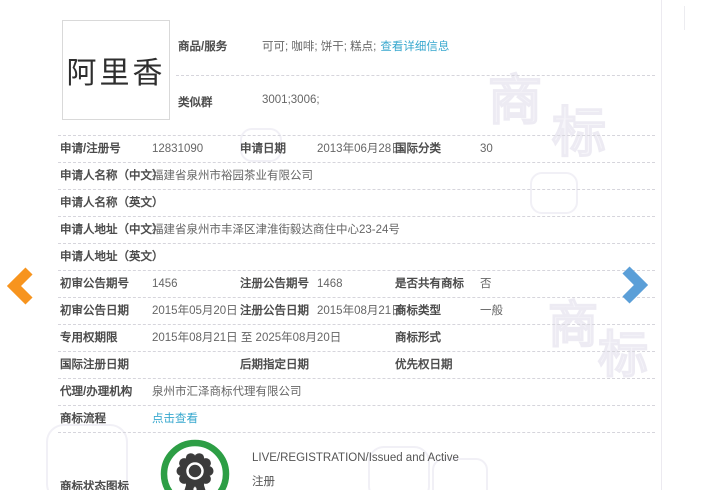 This screenshot has height=490, width=711. Describe the element at coordinates (418, 311) in the screenshot. I see `field-label: 商标类型` at that location.